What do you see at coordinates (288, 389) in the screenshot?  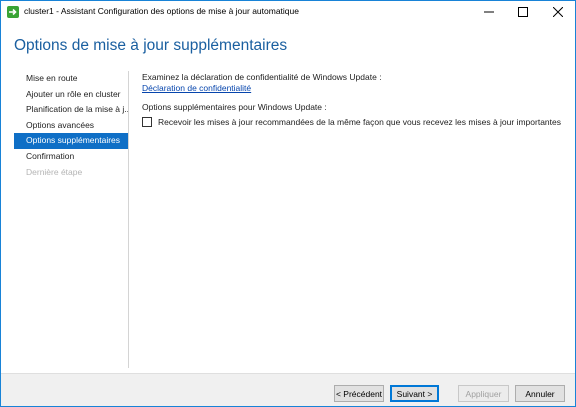 I see `wizard-footer: < Précédent Suivant > Appliquer Annuler` at bounding box center [288, 389].